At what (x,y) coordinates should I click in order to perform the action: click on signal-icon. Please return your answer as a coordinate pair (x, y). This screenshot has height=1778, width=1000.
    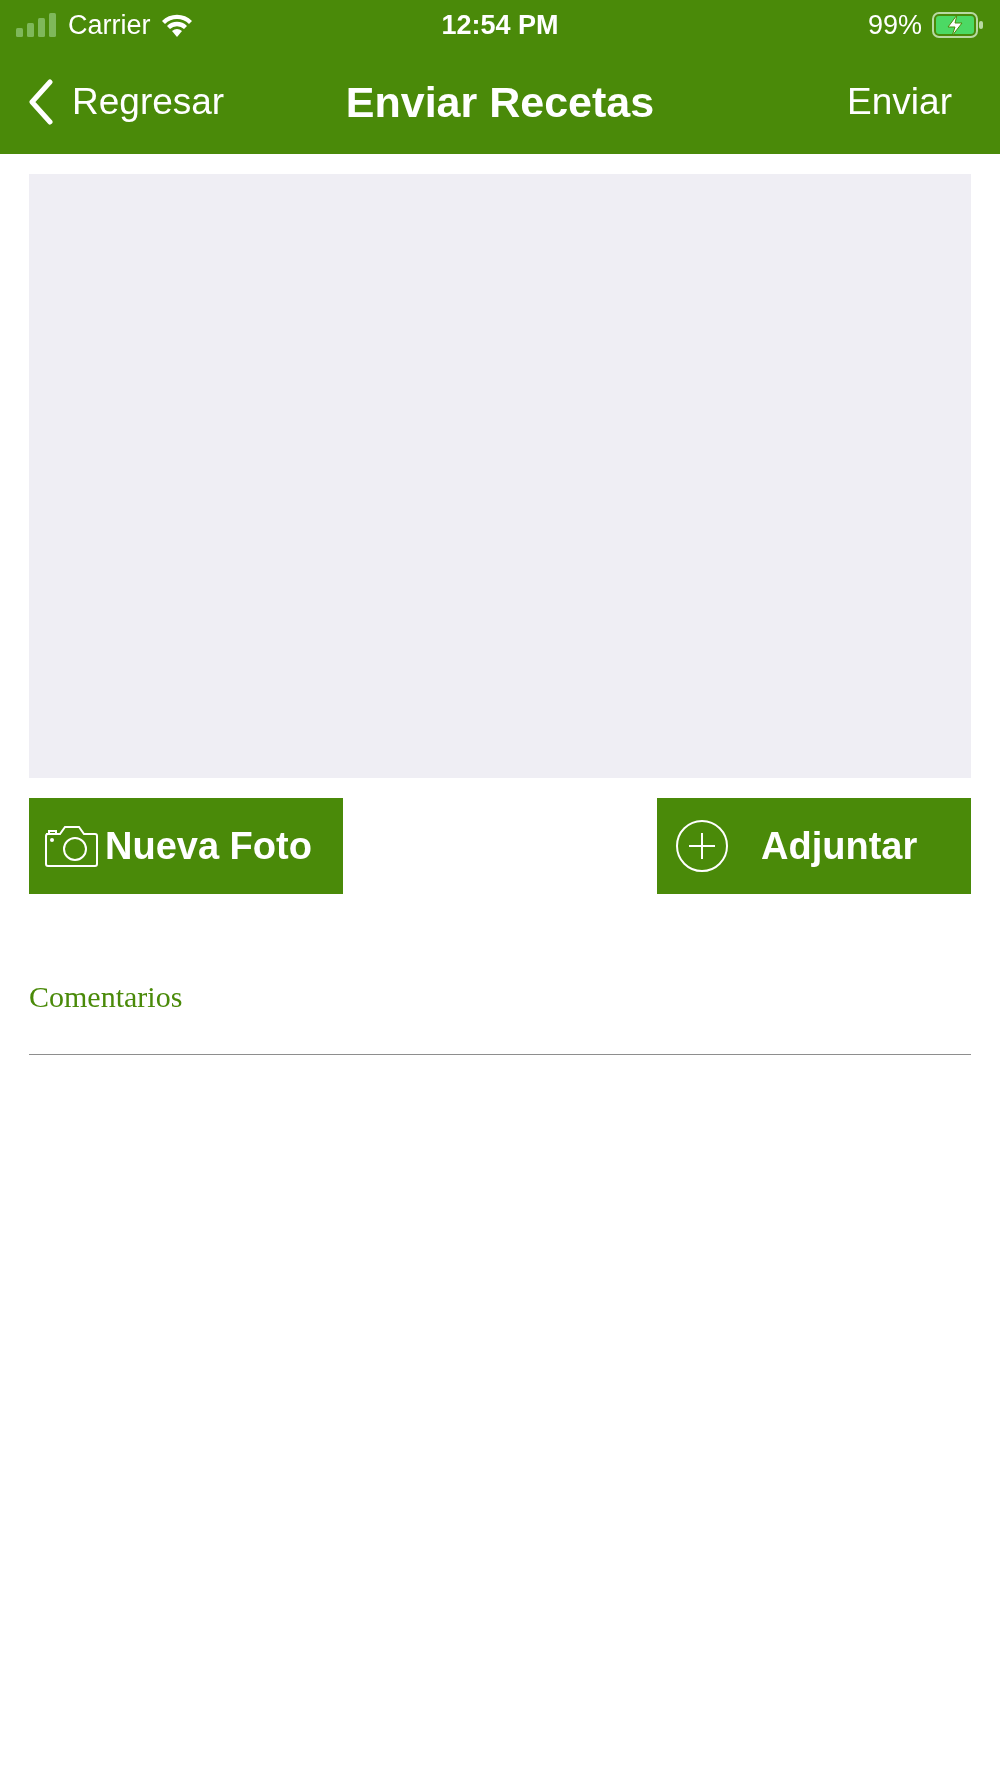
    Looking at the image, I should click on (37, 25).